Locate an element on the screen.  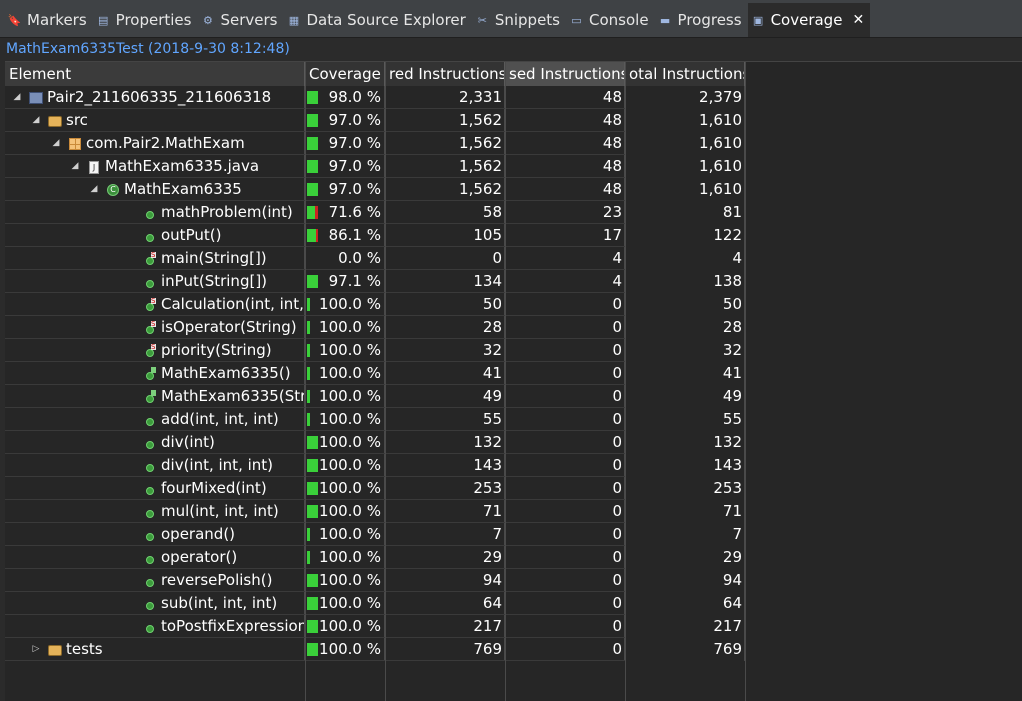
tab-label: Console is located at coordinates (619, 20).